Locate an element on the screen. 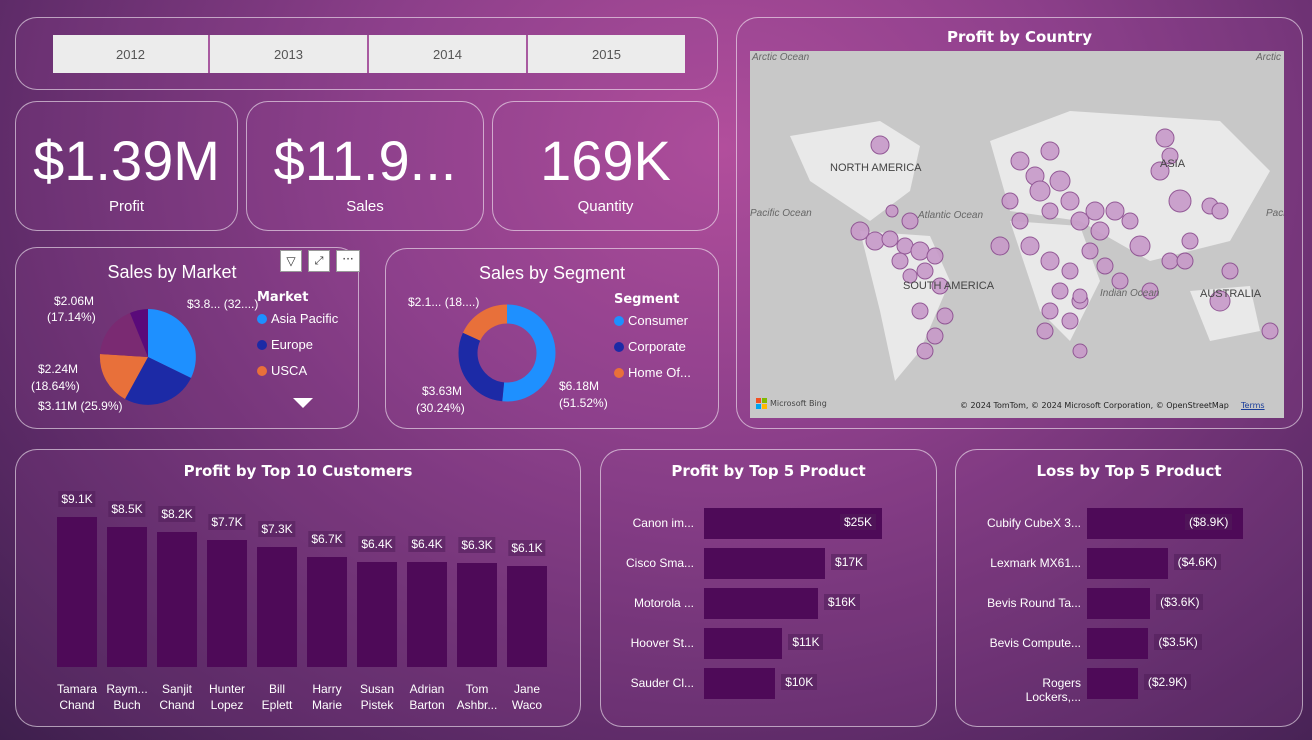  segment-legend-title: Segment is located at coordinates (647, 299).